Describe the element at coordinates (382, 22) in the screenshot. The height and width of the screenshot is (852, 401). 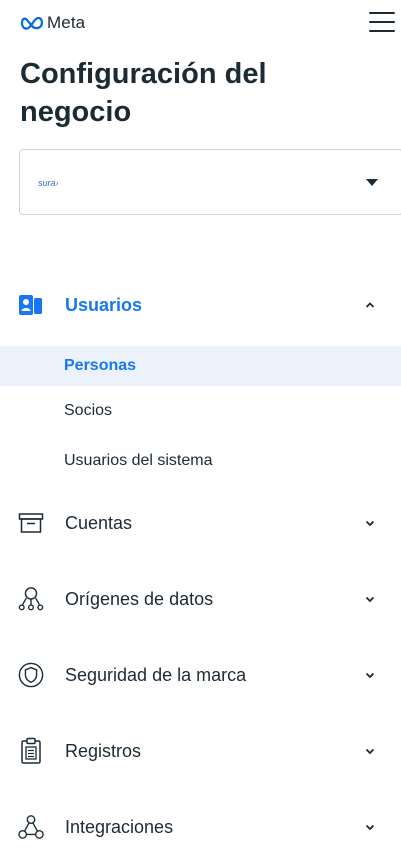
I see `hamburger-menu-icon` at that location.